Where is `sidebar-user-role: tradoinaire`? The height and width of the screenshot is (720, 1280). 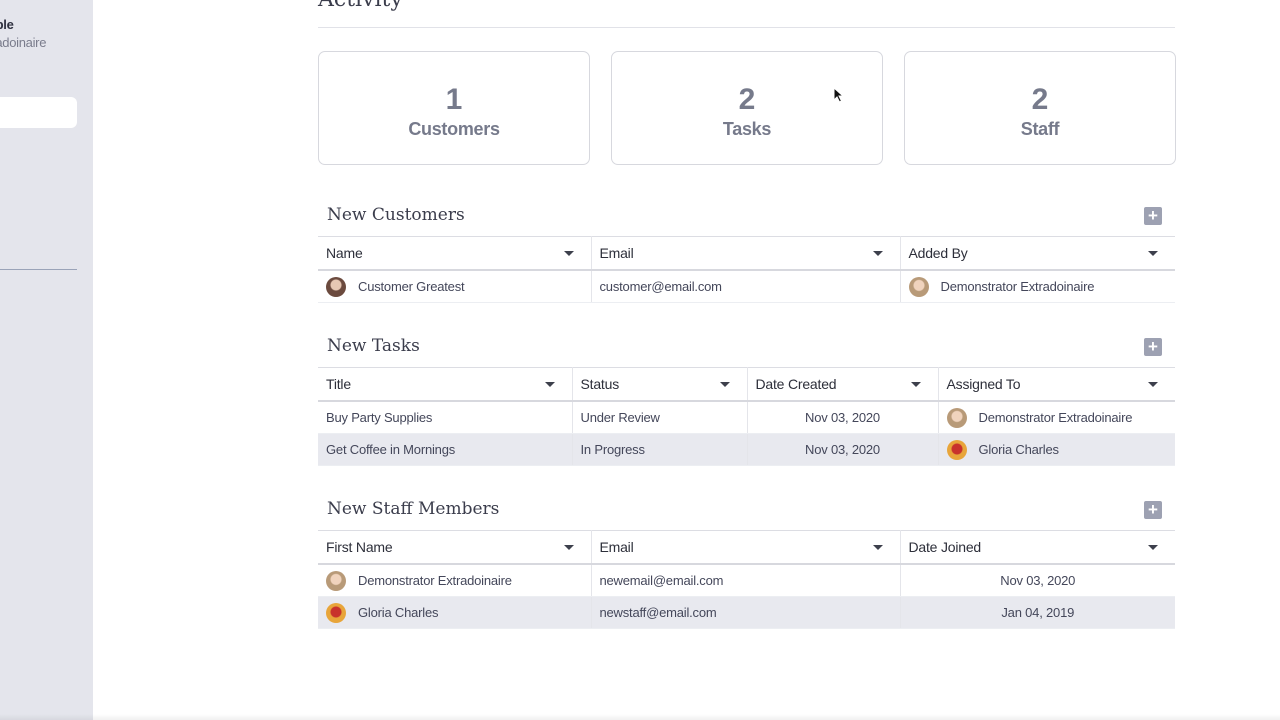 sidebar-user-role: tradoinaire is located at coordinates (23, 42).